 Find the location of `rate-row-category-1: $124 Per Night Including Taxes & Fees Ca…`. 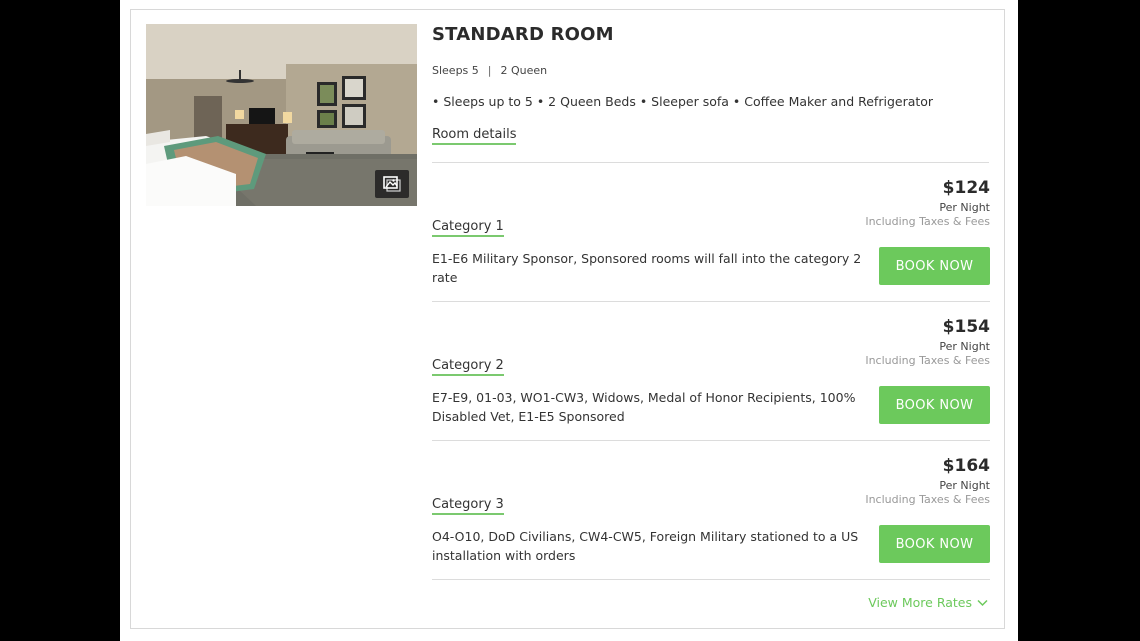

rate-row-category-1: $124 Per Night Including Taxes & Fees Ca… is located at coordinates (711, 232).